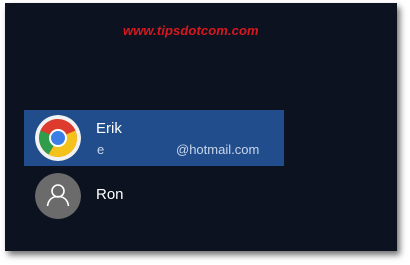  Describe the element at coordinates (154, 138) in the screenshot. I see `user-tile-erik: Erik e @hotmail.com` at that location.